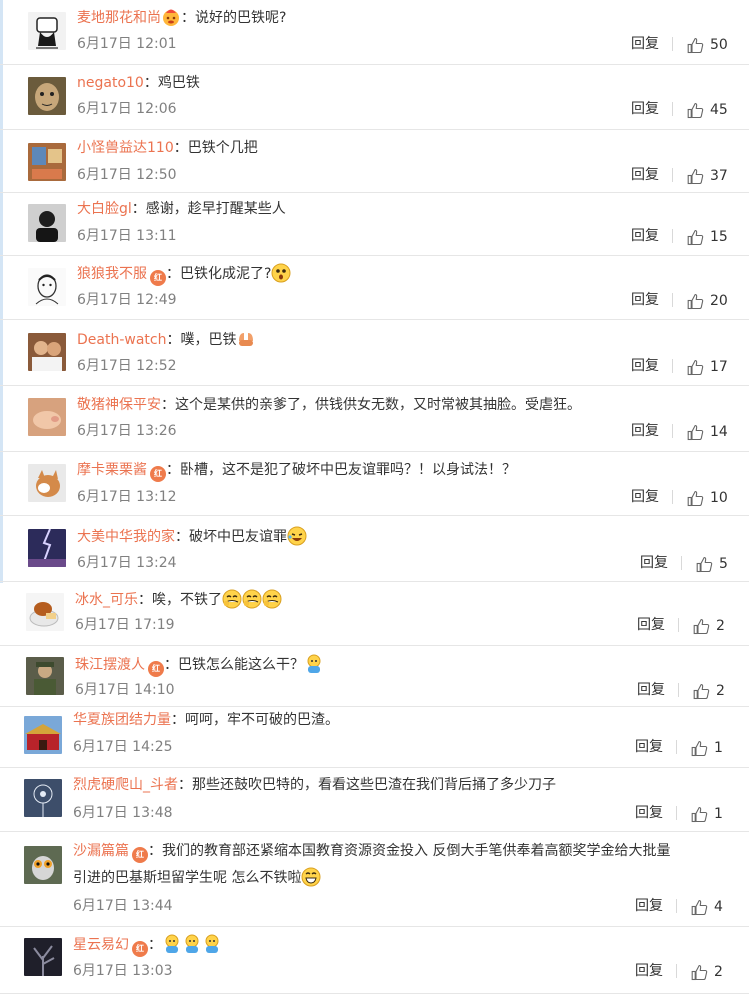 The image size is (749, 994). I want to click on comment-item: 小怪兽益达110：巴铁个几把 6月17日 12:50 回复 37, so click(374, 161).